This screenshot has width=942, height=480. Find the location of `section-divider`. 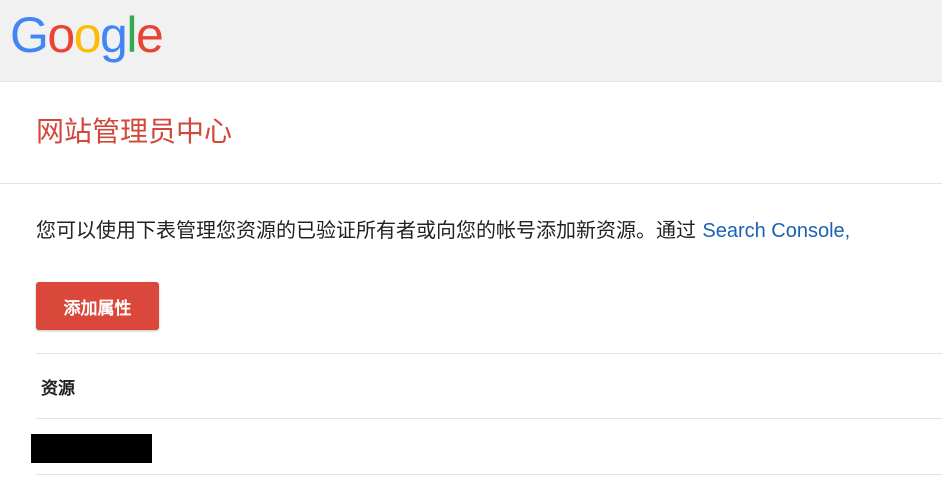

section-divider is located at coordinates (471, 183).